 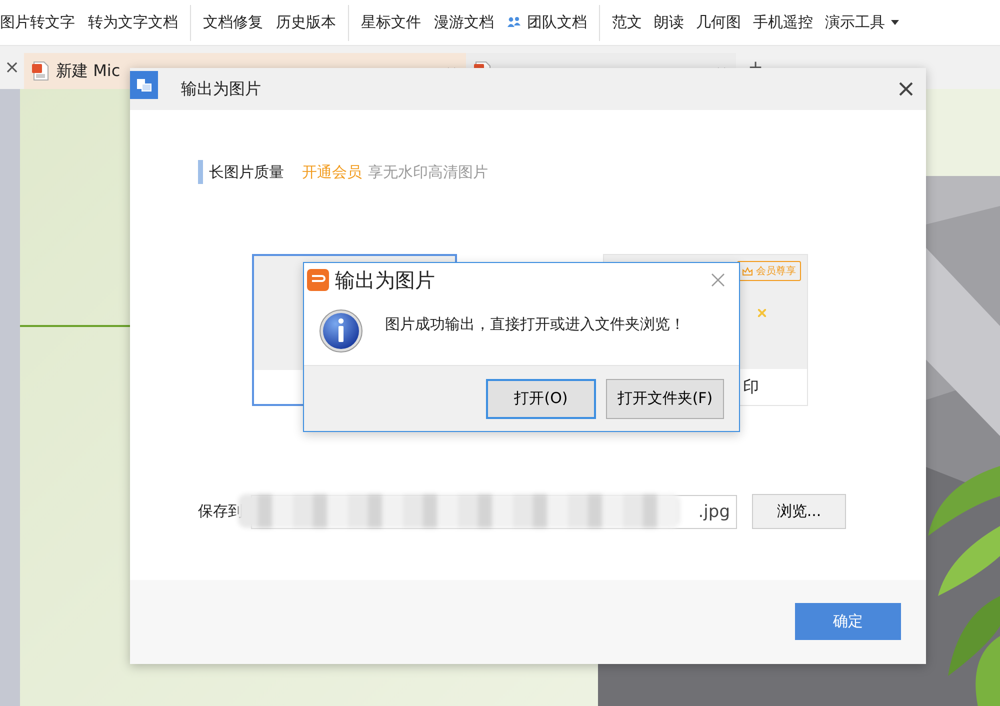 What do you see at coordinates (428, 172) in the screenshot?
I see `promo-text: 享无水印高清图片` at bounding box center [428, 172].